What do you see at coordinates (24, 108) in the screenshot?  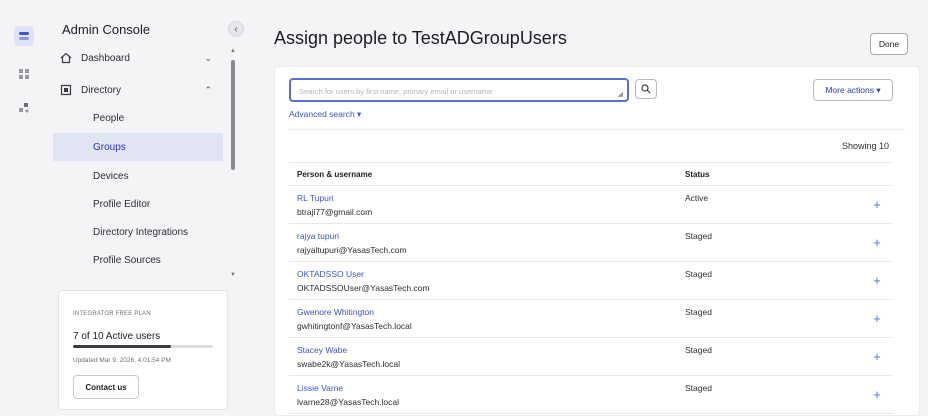 I see `integrations-icon` at bounding box center [24, 108].